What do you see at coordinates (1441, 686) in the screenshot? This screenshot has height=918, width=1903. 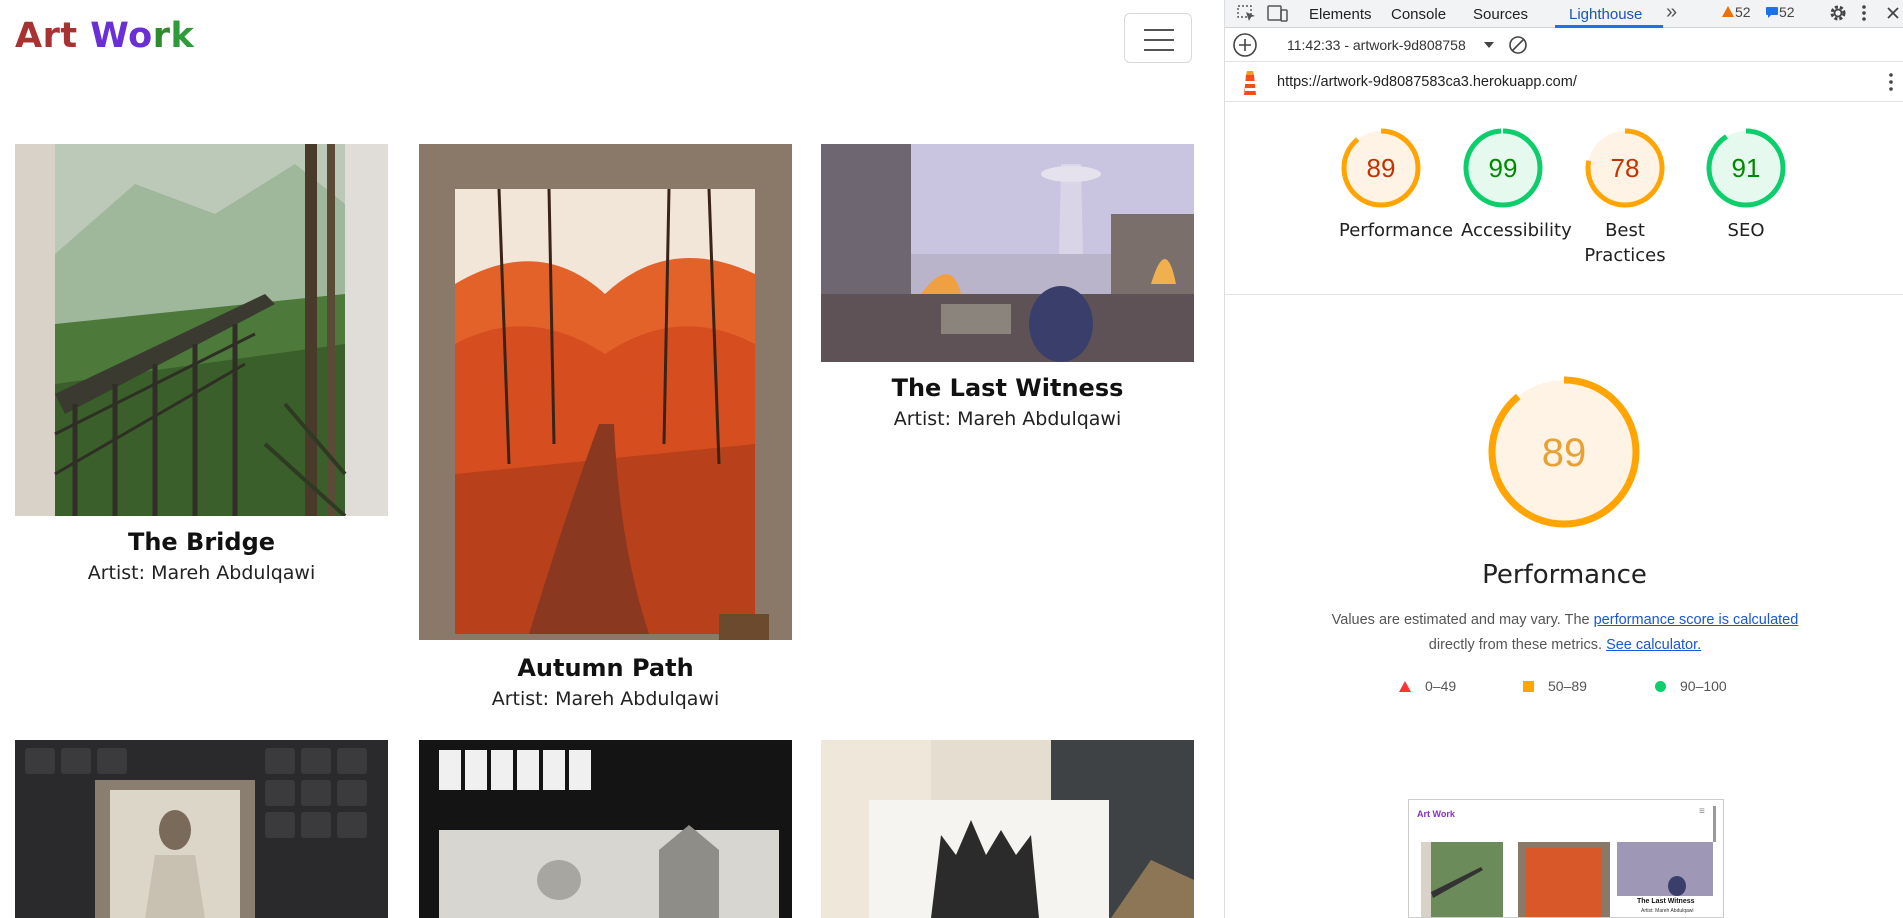 I see `legend-label: 0–49` at bounding box center [1441, 686].